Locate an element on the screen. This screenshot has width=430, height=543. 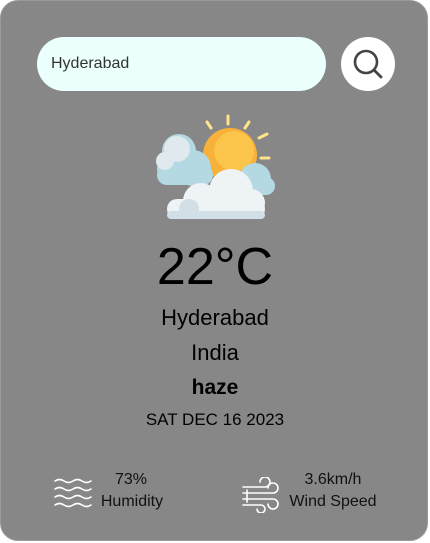
temperature: 22°C is located at coordinates (215, 267).